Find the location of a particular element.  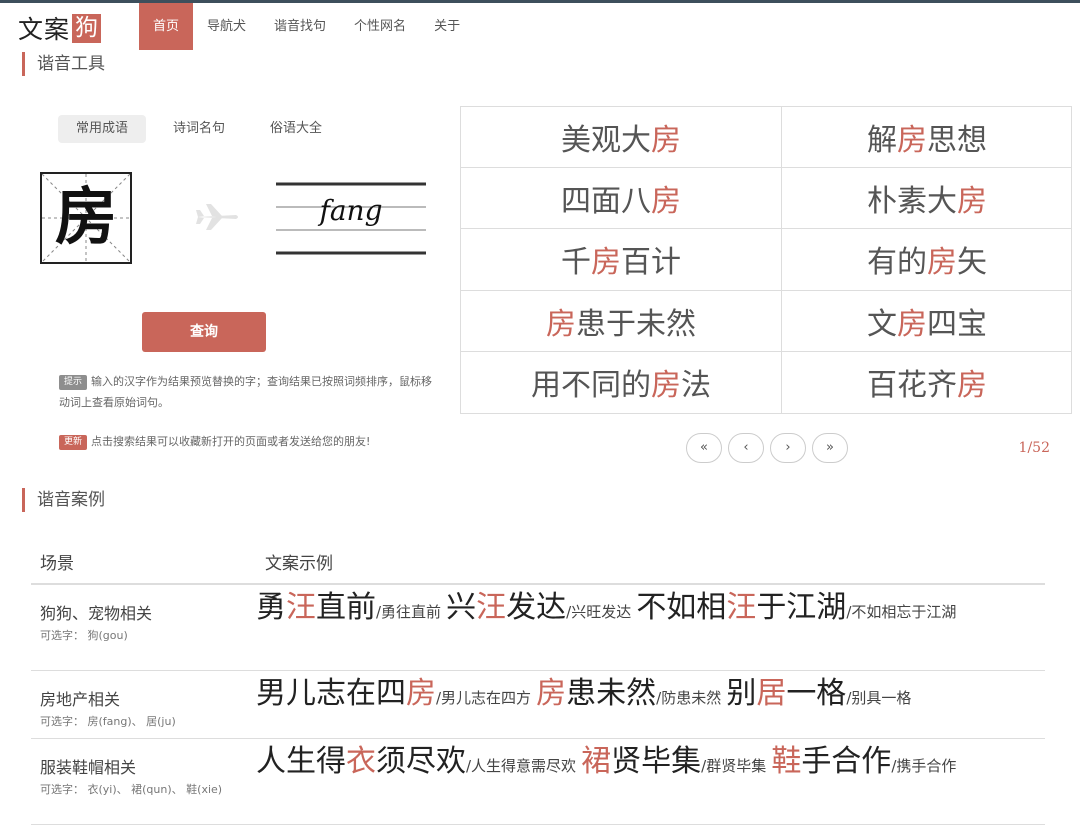

example-phrase: 别居一格 is located at coordinates (786, 694).